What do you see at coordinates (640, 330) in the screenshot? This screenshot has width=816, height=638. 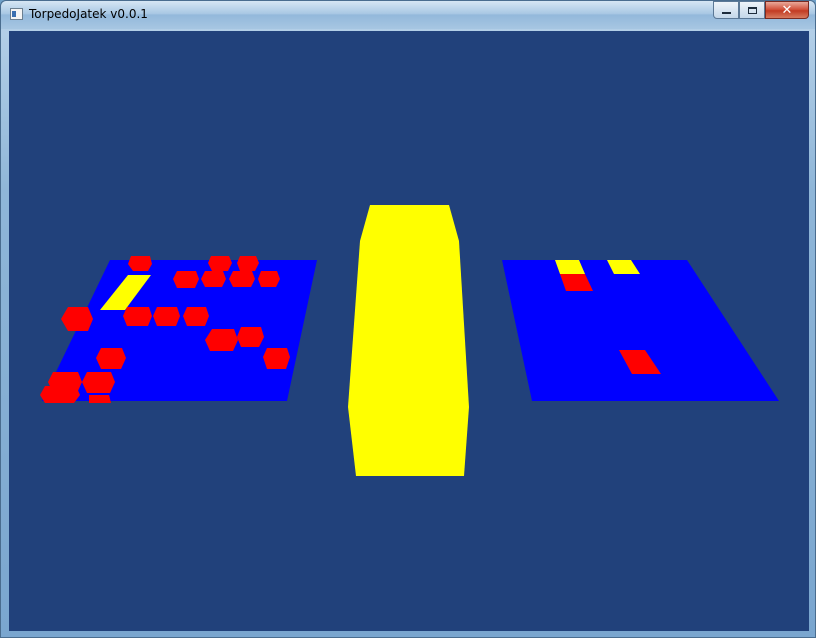 I see `enemy-board` at bounding box center [640, 330].